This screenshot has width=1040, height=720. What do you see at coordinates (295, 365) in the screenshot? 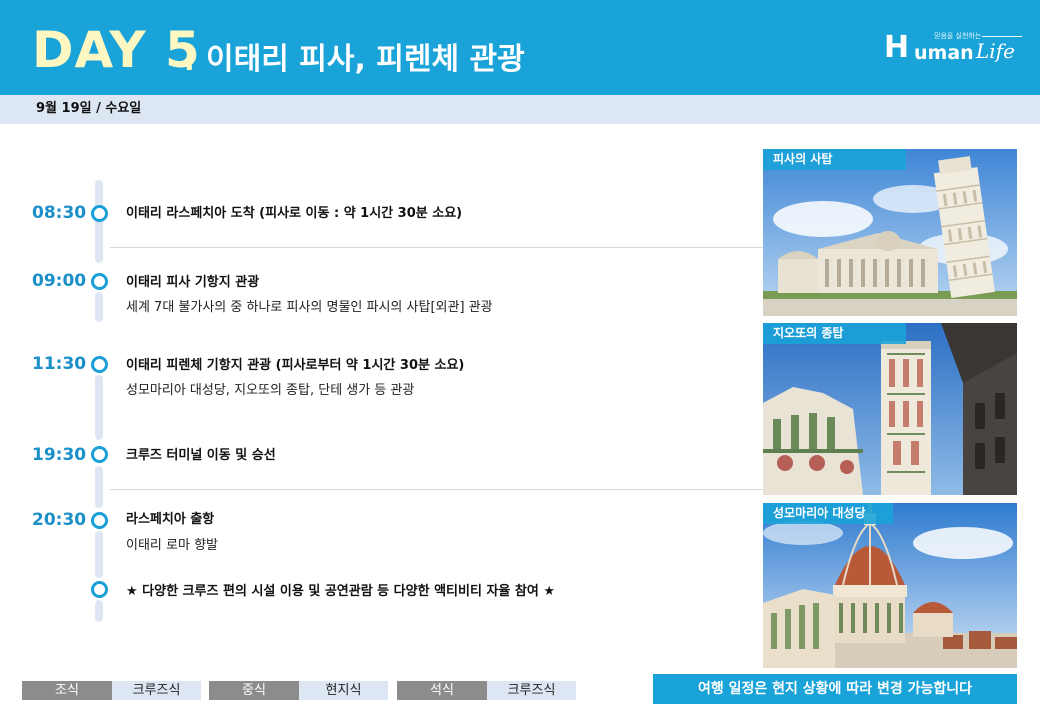
I see `schedule-title: 이태리 피렌체 기항지 관광 (피사로부터 약 1시간 30분 소요)` at bounding box center [295, 365].